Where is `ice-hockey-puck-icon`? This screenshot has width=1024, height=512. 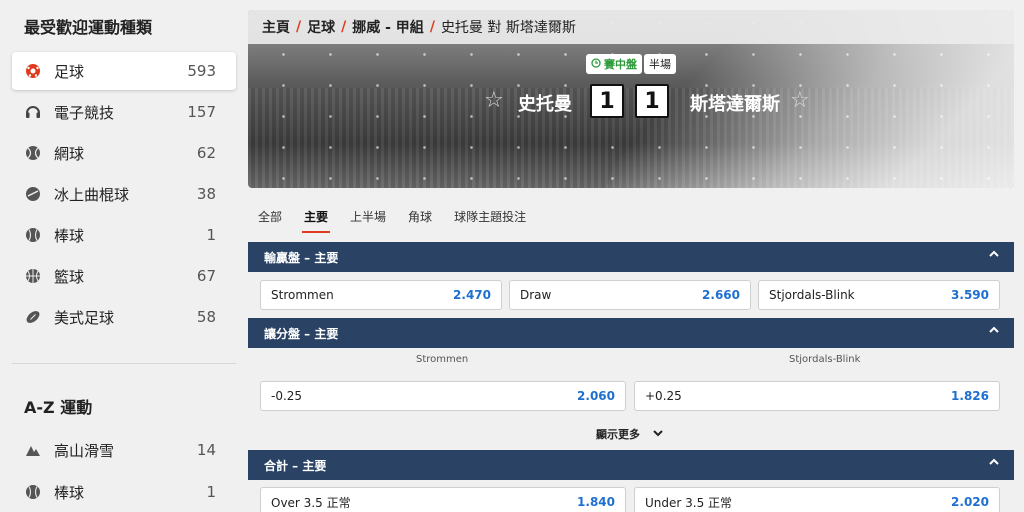
ice-hockey-puck-icon is located at coordinates (33, 194).